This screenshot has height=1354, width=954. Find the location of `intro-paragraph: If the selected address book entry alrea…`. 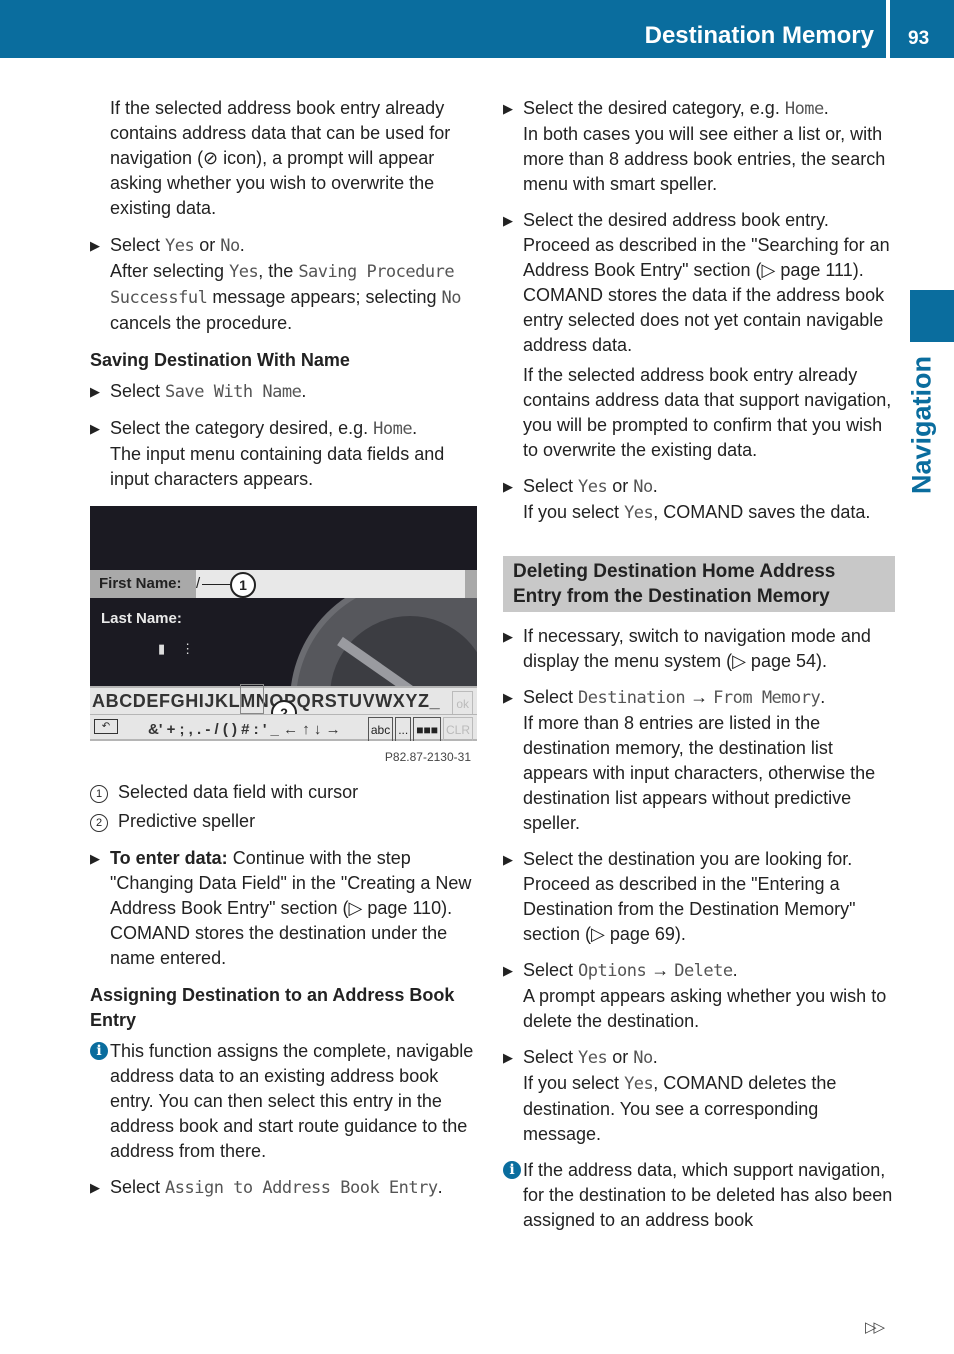

intro-paragraph: If the selected address book entry alrea… is located at coordinates (280, 158).